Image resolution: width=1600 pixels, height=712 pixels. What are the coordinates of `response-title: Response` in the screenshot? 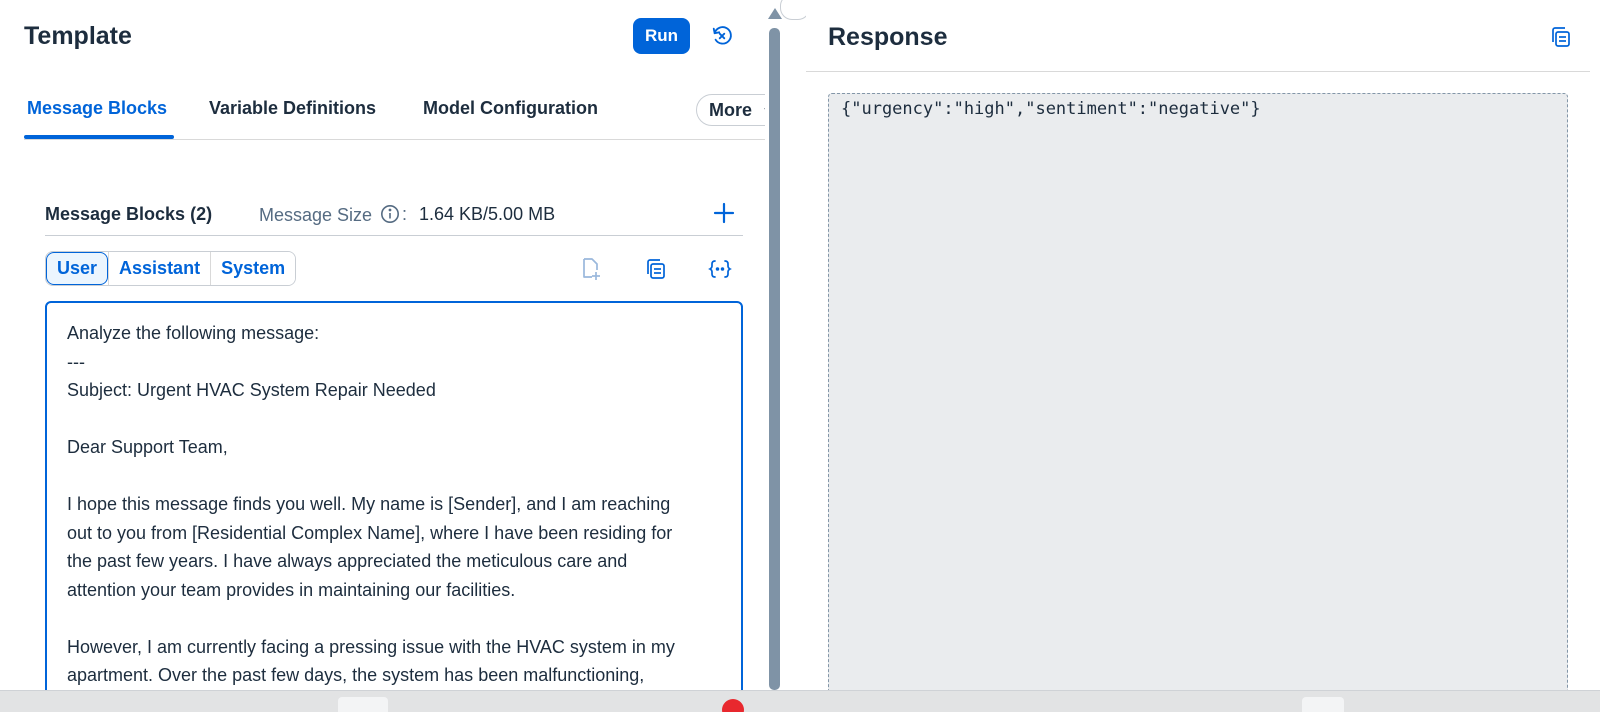 It's located at (888, 37).